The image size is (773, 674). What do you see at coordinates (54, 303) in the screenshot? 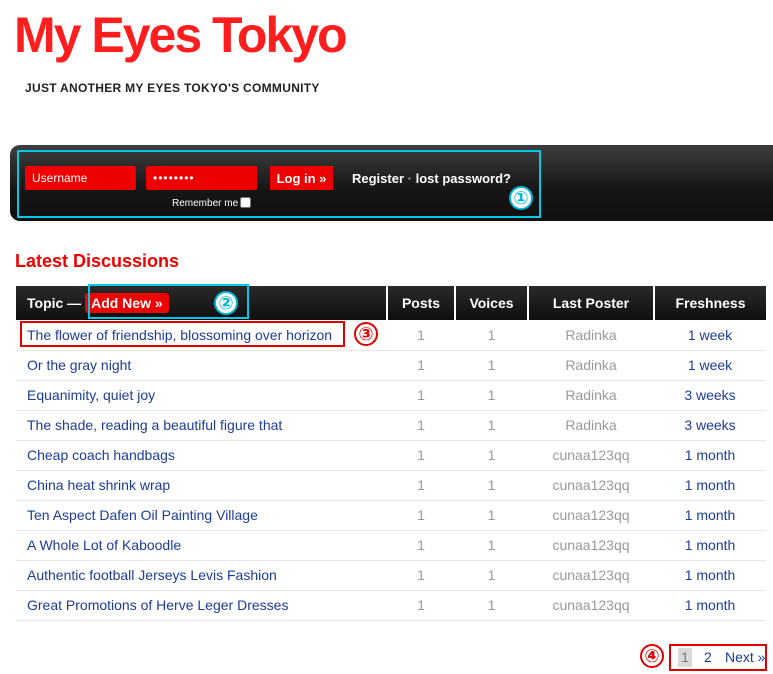
I see `column-topic-label: Topic —` at bounding box center [54, 303].